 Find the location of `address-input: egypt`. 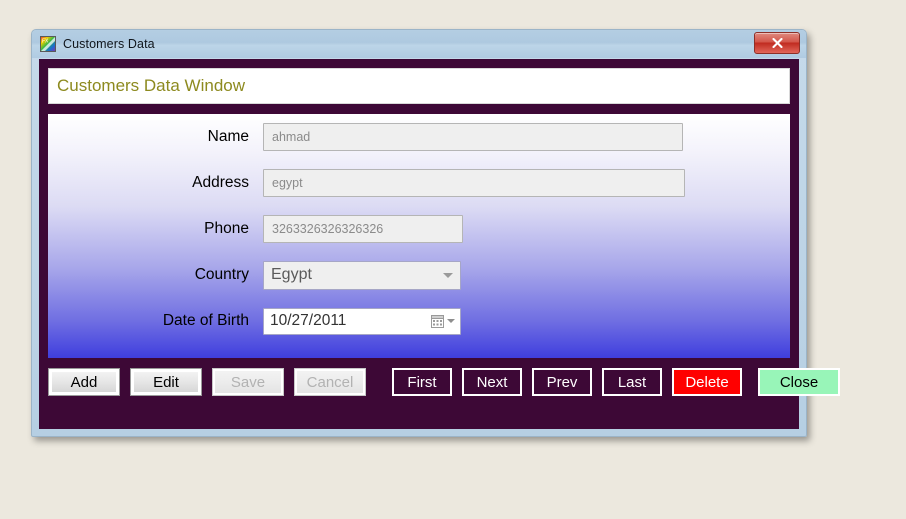

address-input: egypt is located at coordinates (474, 183).